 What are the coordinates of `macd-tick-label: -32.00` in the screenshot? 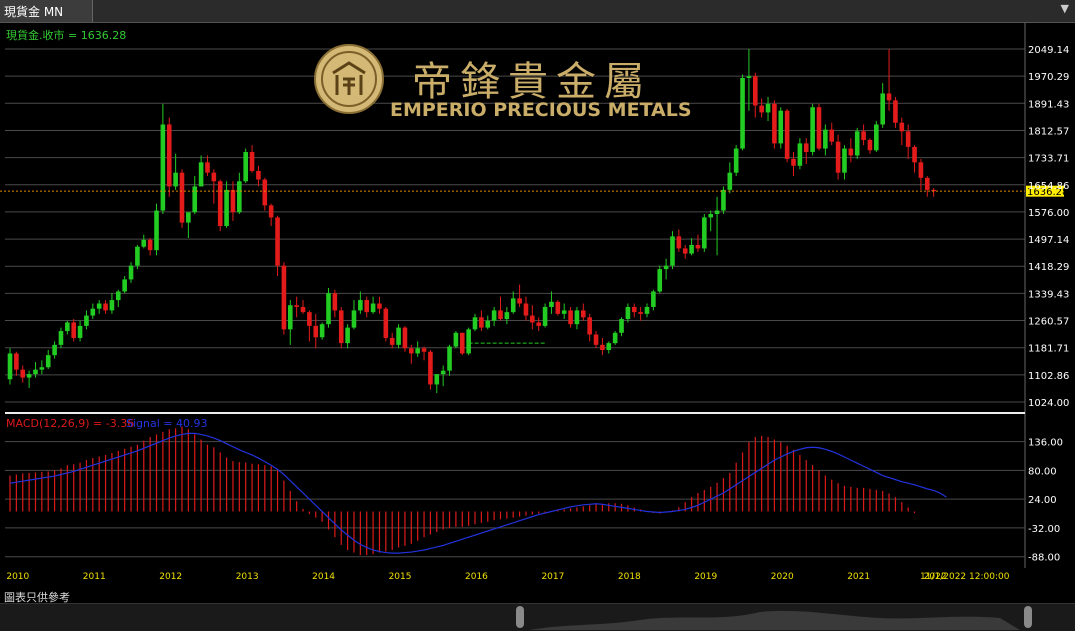 It's located at (1044, 529).